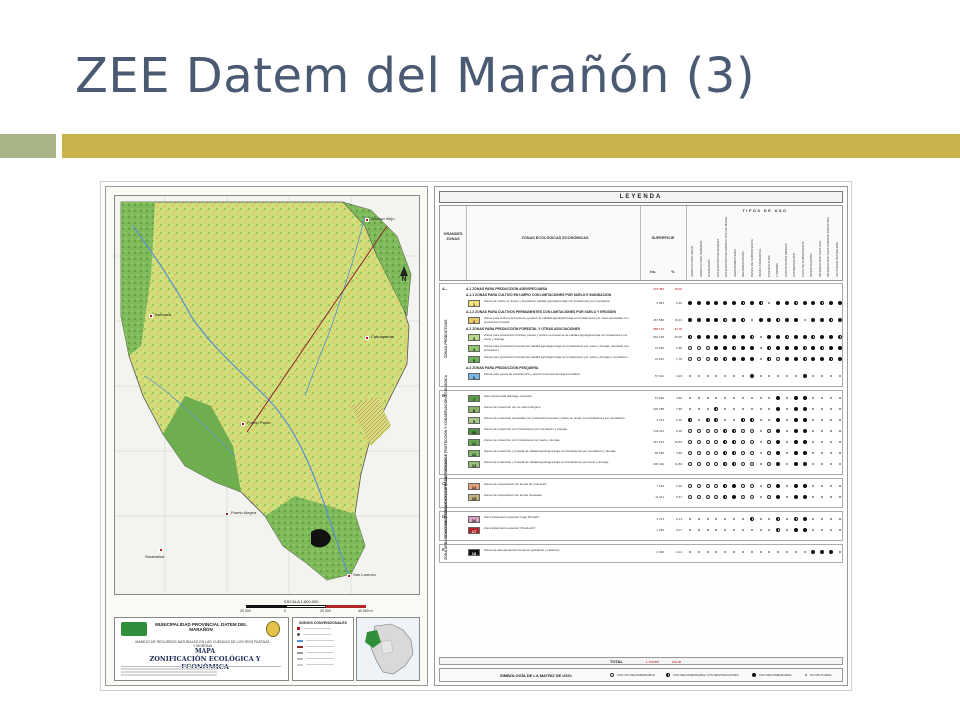 The height and width of the screenshot is (720, 960). I want to click on ministry-logo-icon, so click(134, 629).